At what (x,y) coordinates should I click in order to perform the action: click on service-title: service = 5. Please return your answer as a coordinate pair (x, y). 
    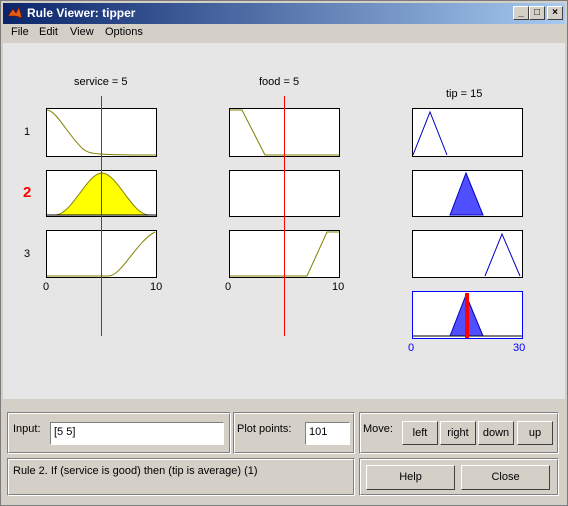
    Looking at the image, I should click on (101, 82).